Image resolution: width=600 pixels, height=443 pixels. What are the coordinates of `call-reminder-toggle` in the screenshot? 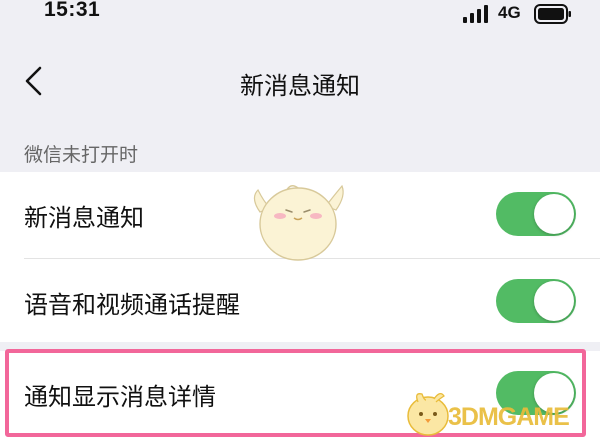 It's located at (536, 301).